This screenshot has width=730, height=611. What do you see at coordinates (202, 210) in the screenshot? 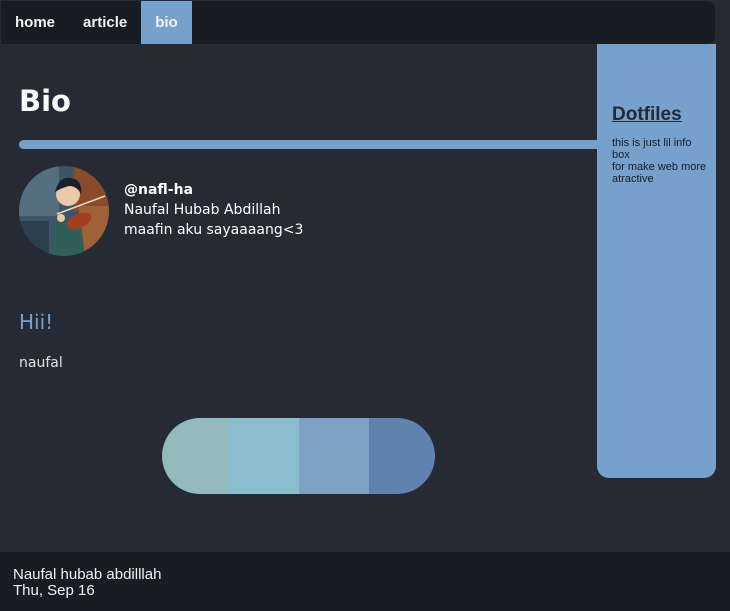
I see `profile-name: Naufal Hubab Abdillah` at bounding box center [202, 210].